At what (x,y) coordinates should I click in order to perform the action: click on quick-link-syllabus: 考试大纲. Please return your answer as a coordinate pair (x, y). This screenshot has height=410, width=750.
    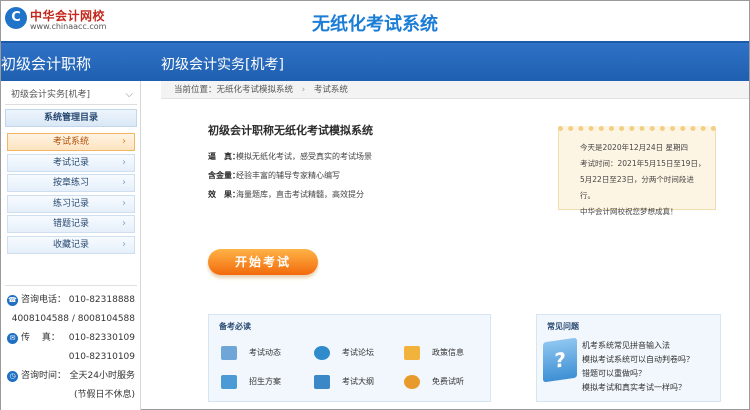
    Looking at the image, I should click on (344, 382).